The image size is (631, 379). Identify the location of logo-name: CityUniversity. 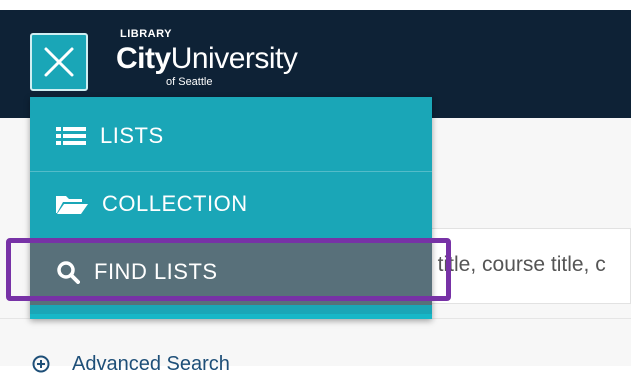
(207, 59).